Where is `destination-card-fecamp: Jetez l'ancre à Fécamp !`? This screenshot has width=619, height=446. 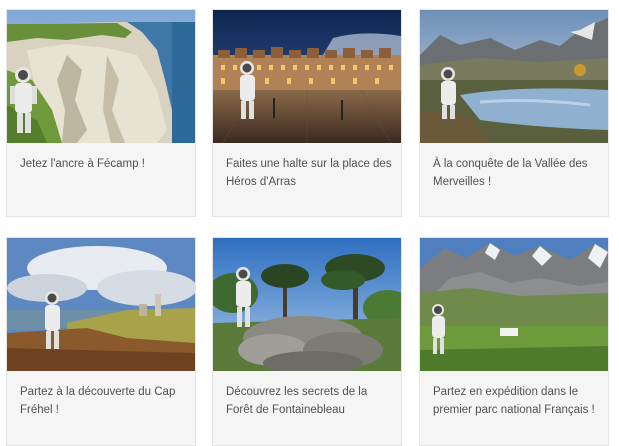
destination-card-fecamp: Jetez l'ancre à Fécamp ! is located at coordinates (101, 113).